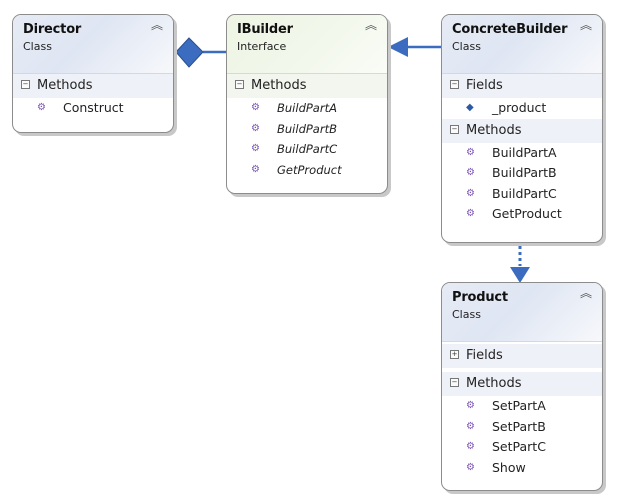 Image resolution: width=628 pixels, height=502 pixels. Describe the element at coordinates (522, 86) in the screenshot. I see `section-fields: − Fields` at that location.